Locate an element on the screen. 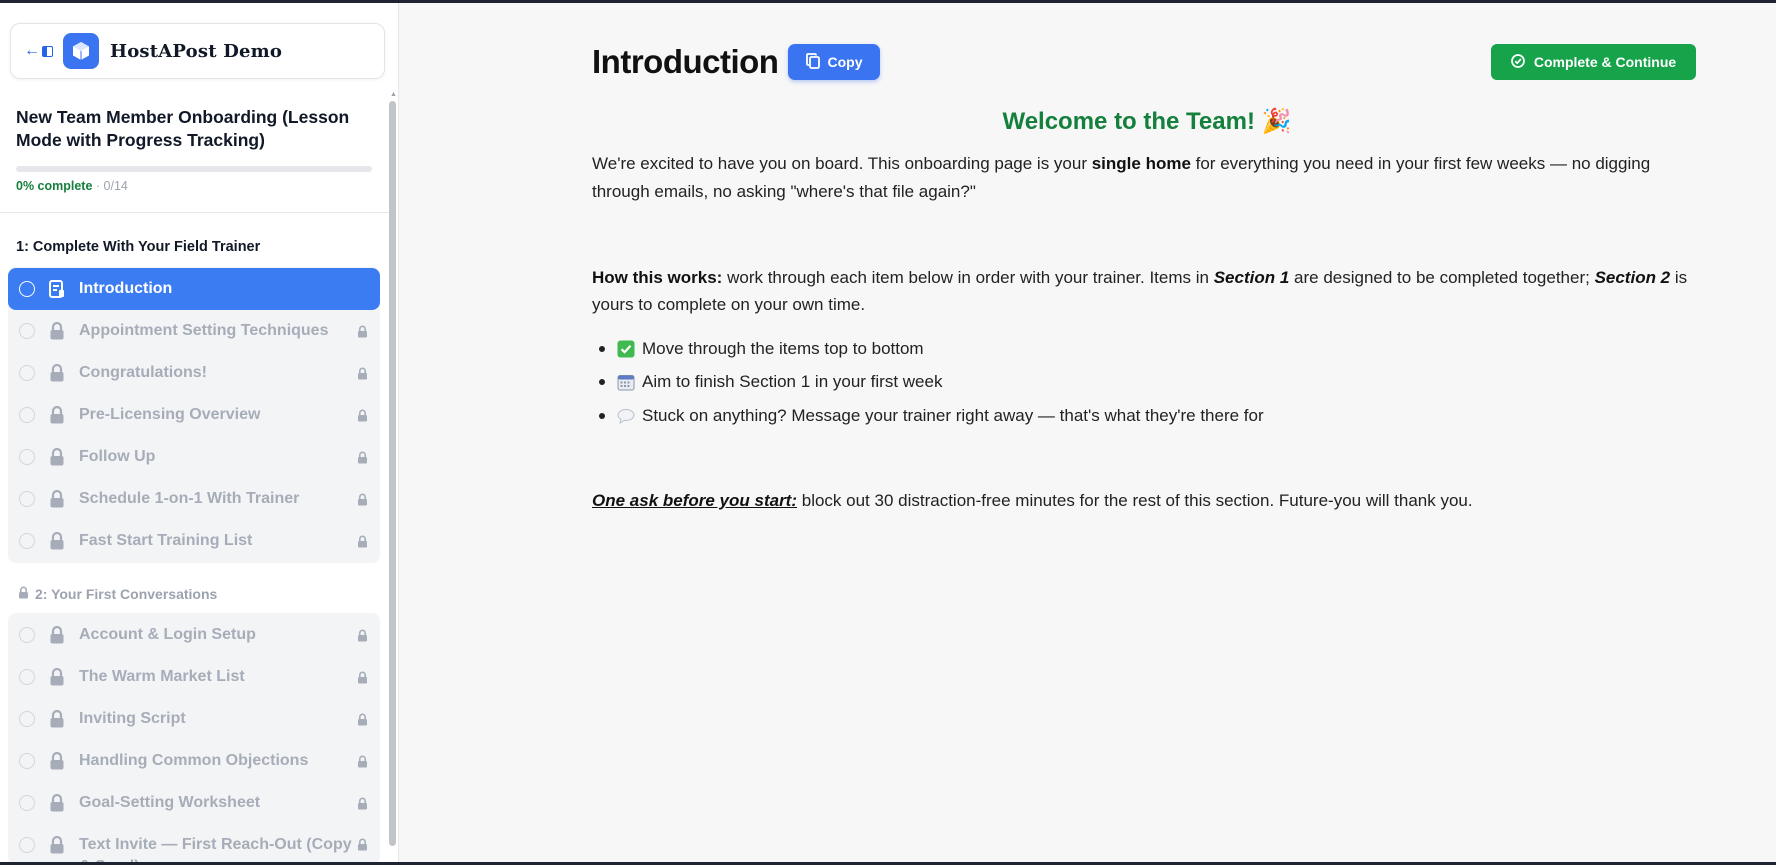 This screenshot has height=865, width=1776. lesson-doc-icon is located at coordinates (57, 289).